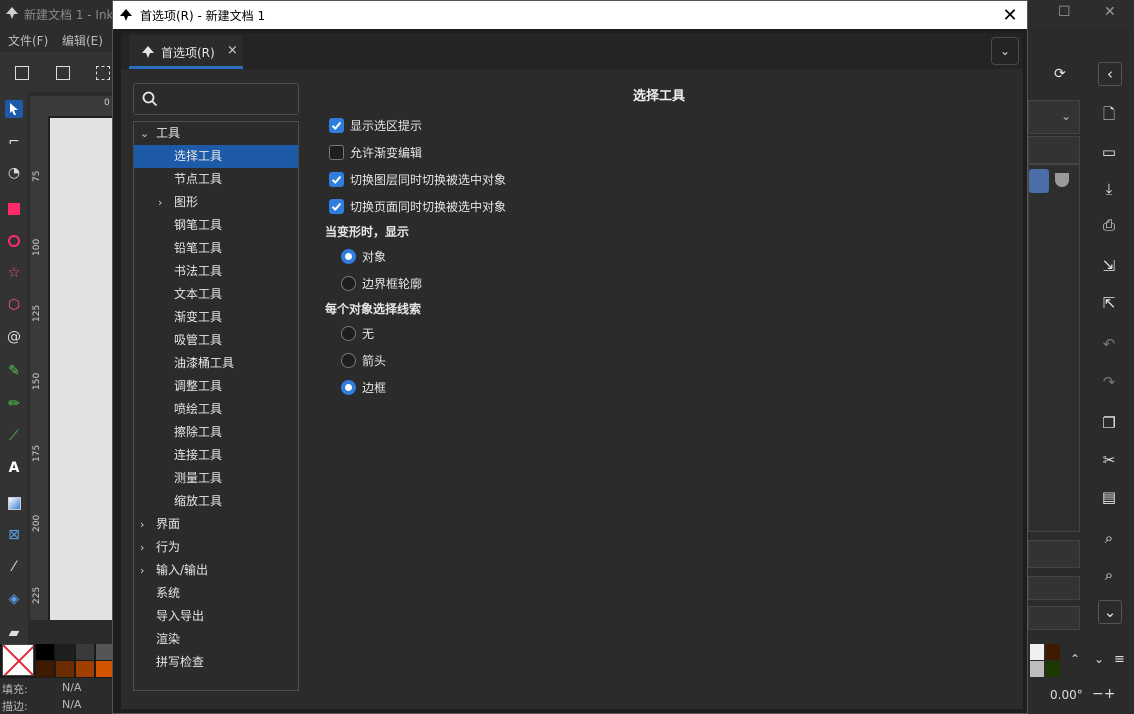 The height and width of the screenshot is (714, 1134). What do you see at coordinates (417, 206) in the screenshot?
I see `checkbox-row: 切换页面同时切换被选中对象` at bounding box center [417, 206].